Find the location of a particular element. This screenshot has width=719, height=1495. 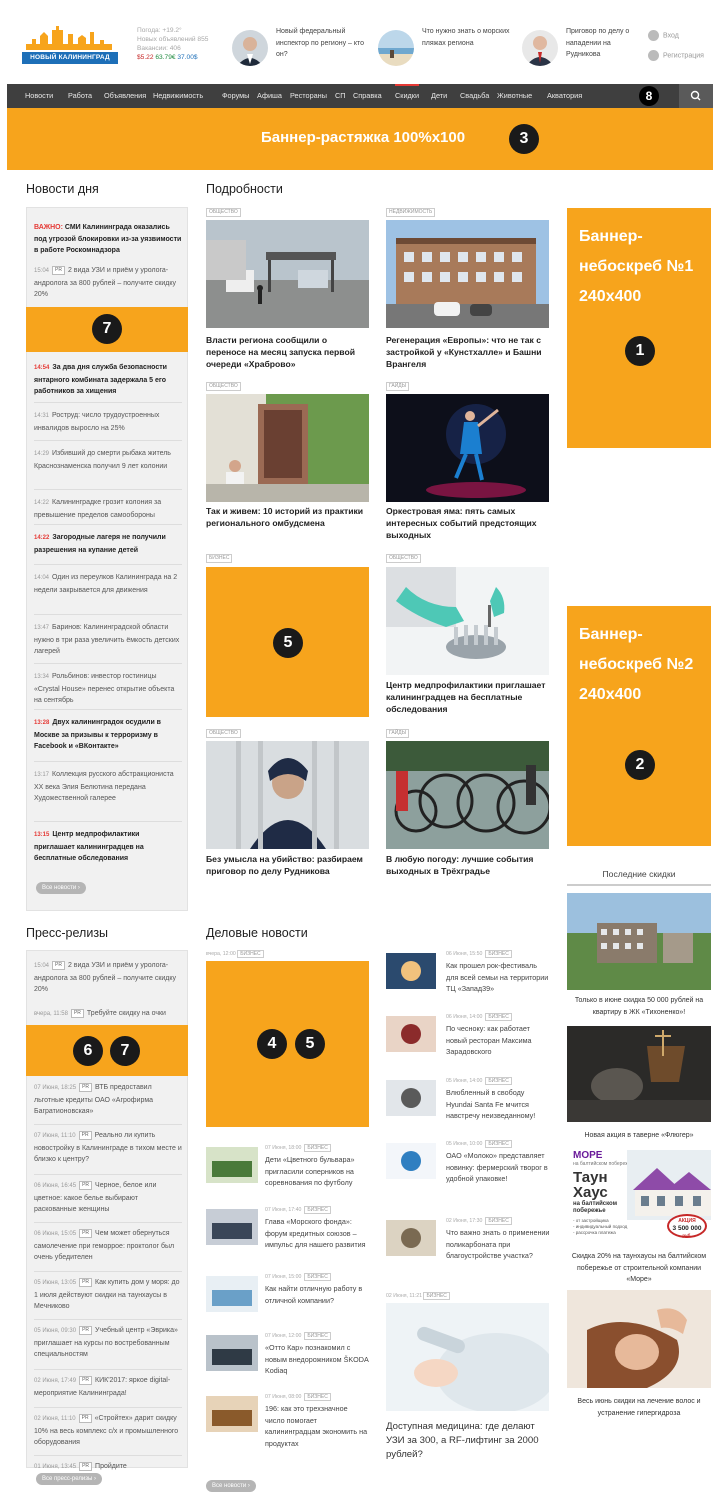

nav-item-forums: Форумы is located at coordinates (235, 96).